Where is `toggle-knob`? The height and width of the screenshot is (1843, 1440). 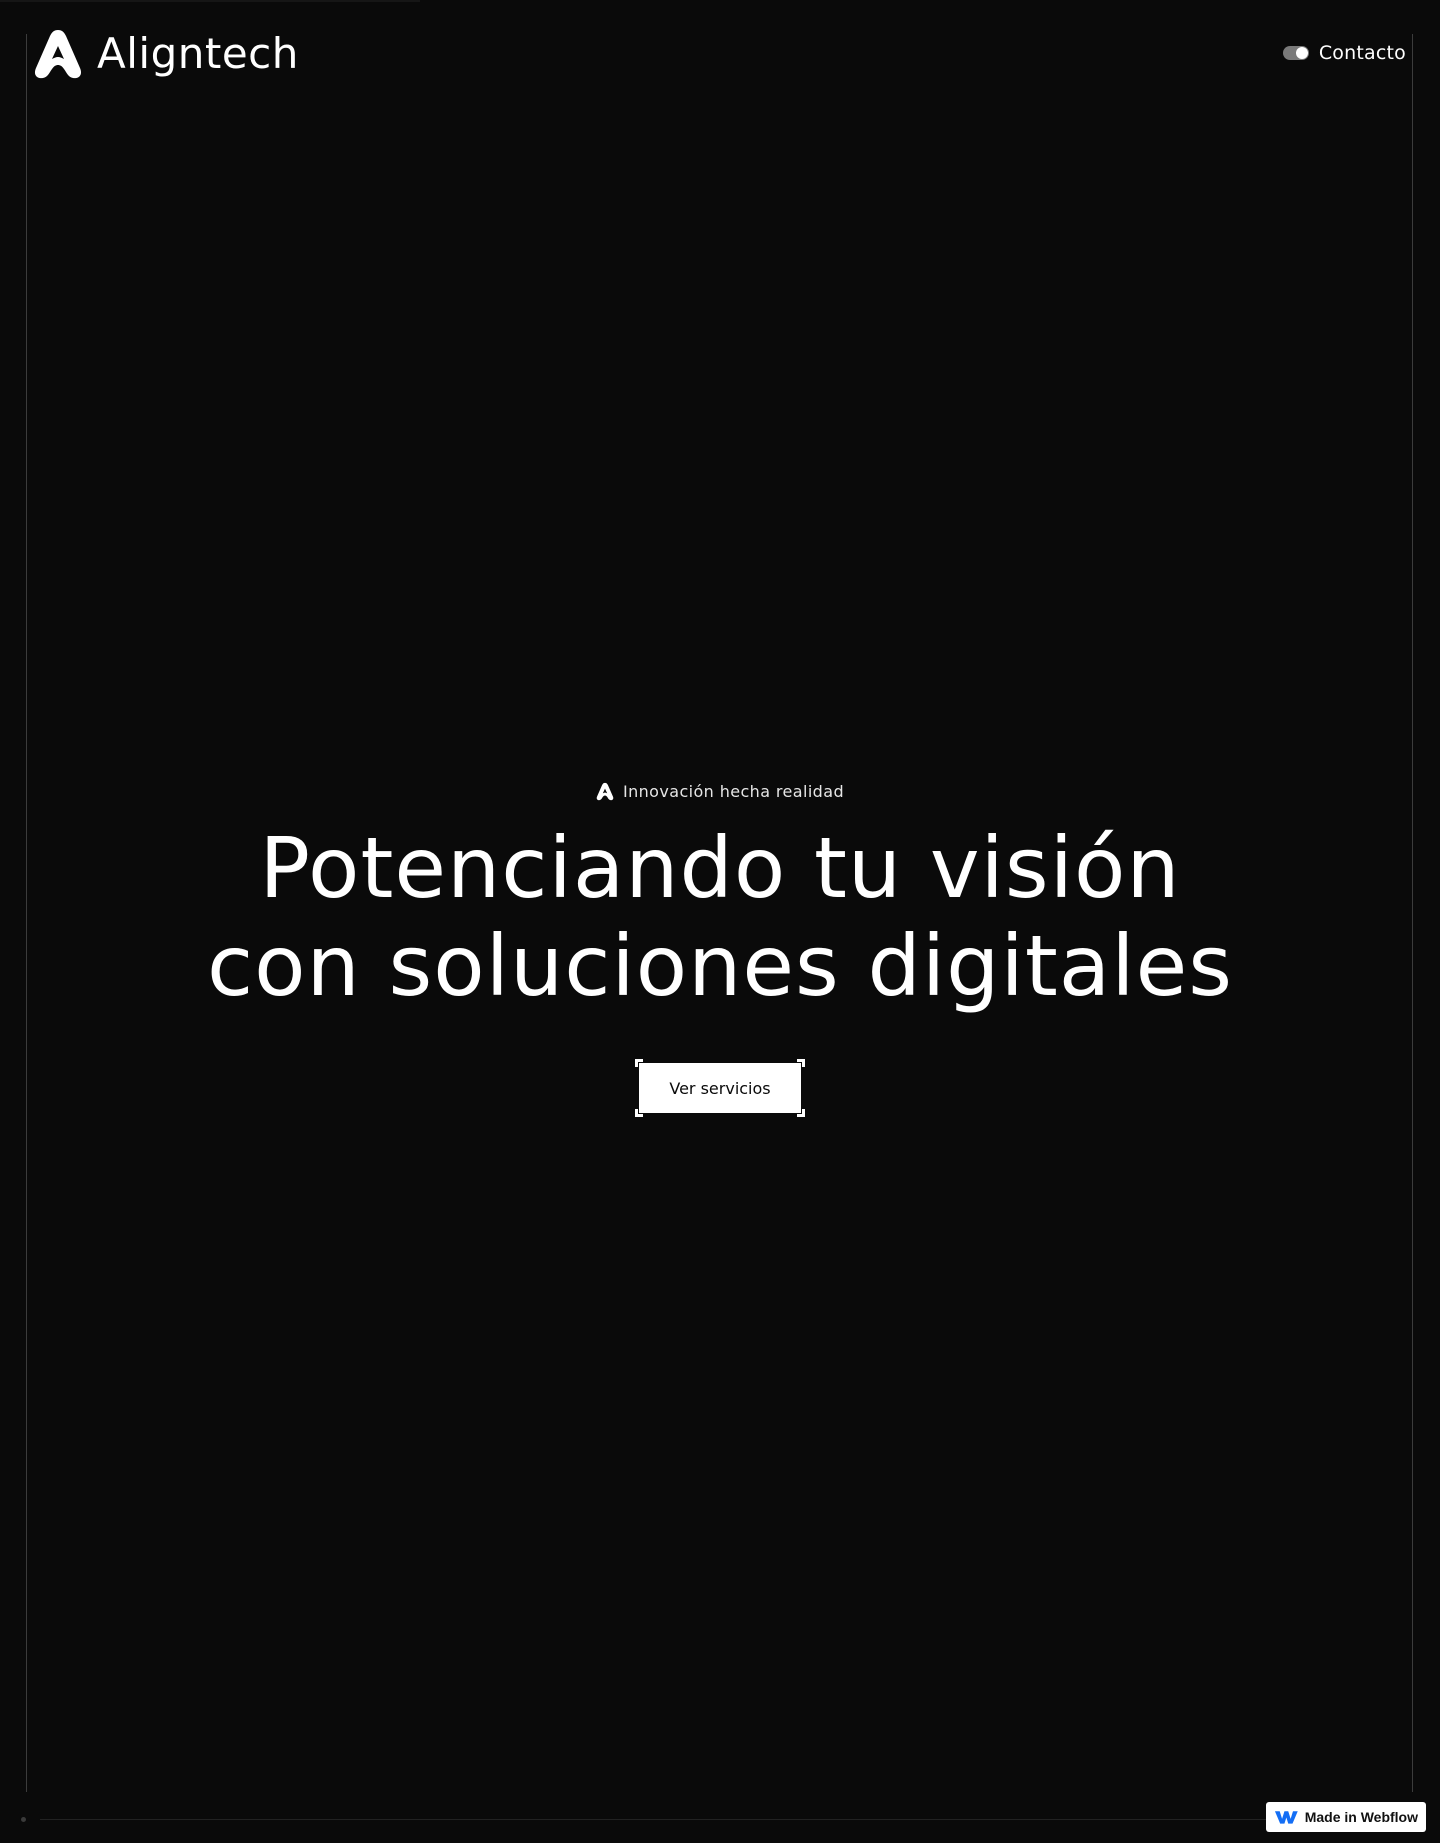 toggle-knob is located at coordinates (1301, 53).